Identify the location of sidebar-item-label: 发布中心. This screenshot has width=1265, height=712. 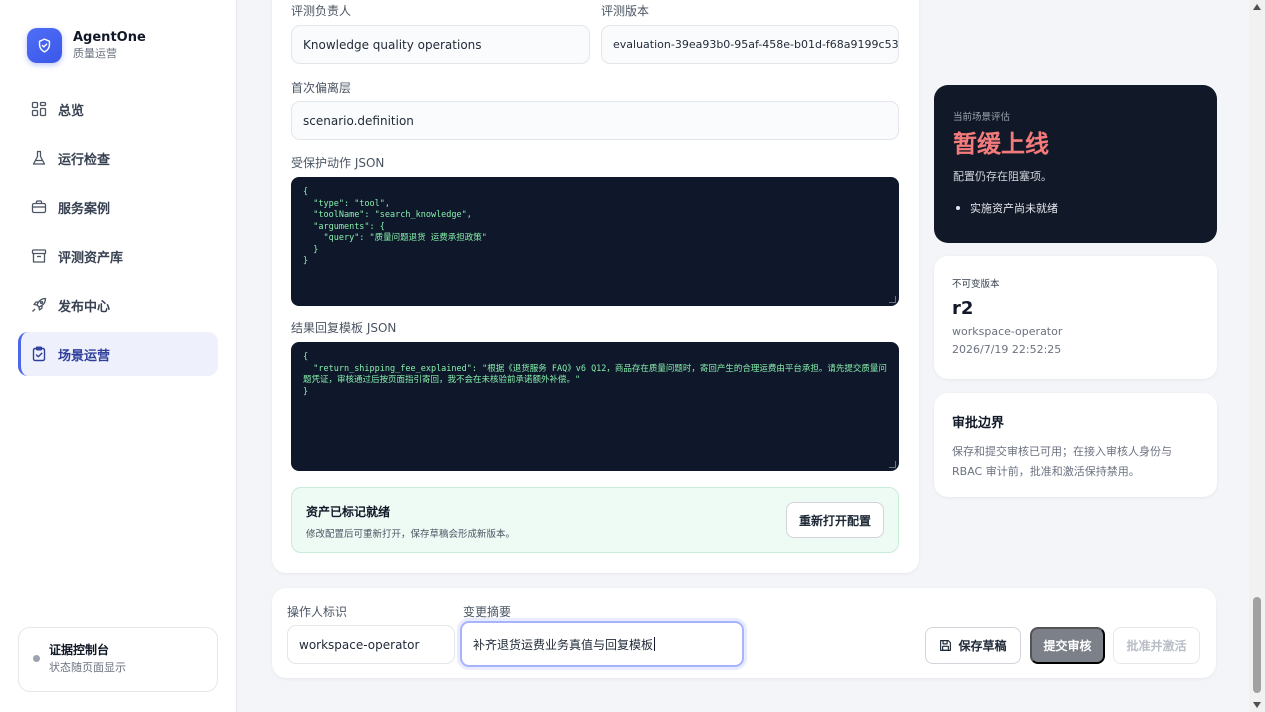
(84, 307).